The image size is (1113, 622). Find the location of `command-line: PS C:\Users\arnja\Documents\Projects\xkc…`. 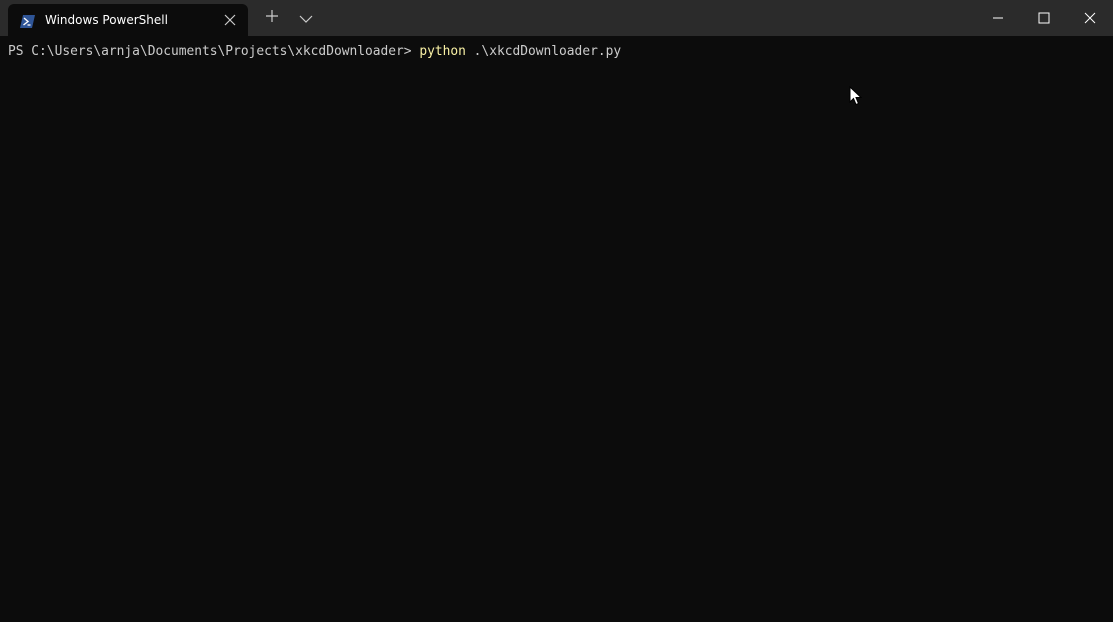

command-line: PS C:\Users\arnja\Documents\Projects\xkc… is located at coordinates (314, 52).